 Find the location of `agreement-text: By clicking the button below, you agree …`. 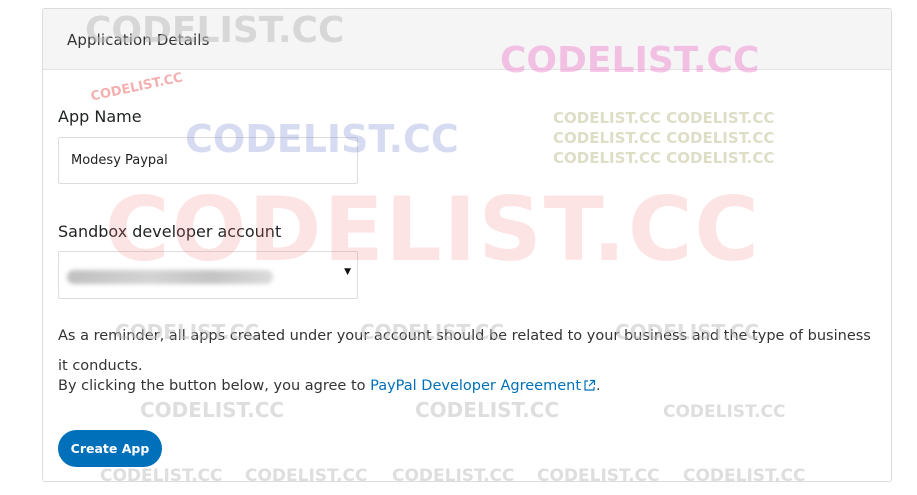

agreement-text: By clicking the button below, you agree … is located at coordinates (329, 387).